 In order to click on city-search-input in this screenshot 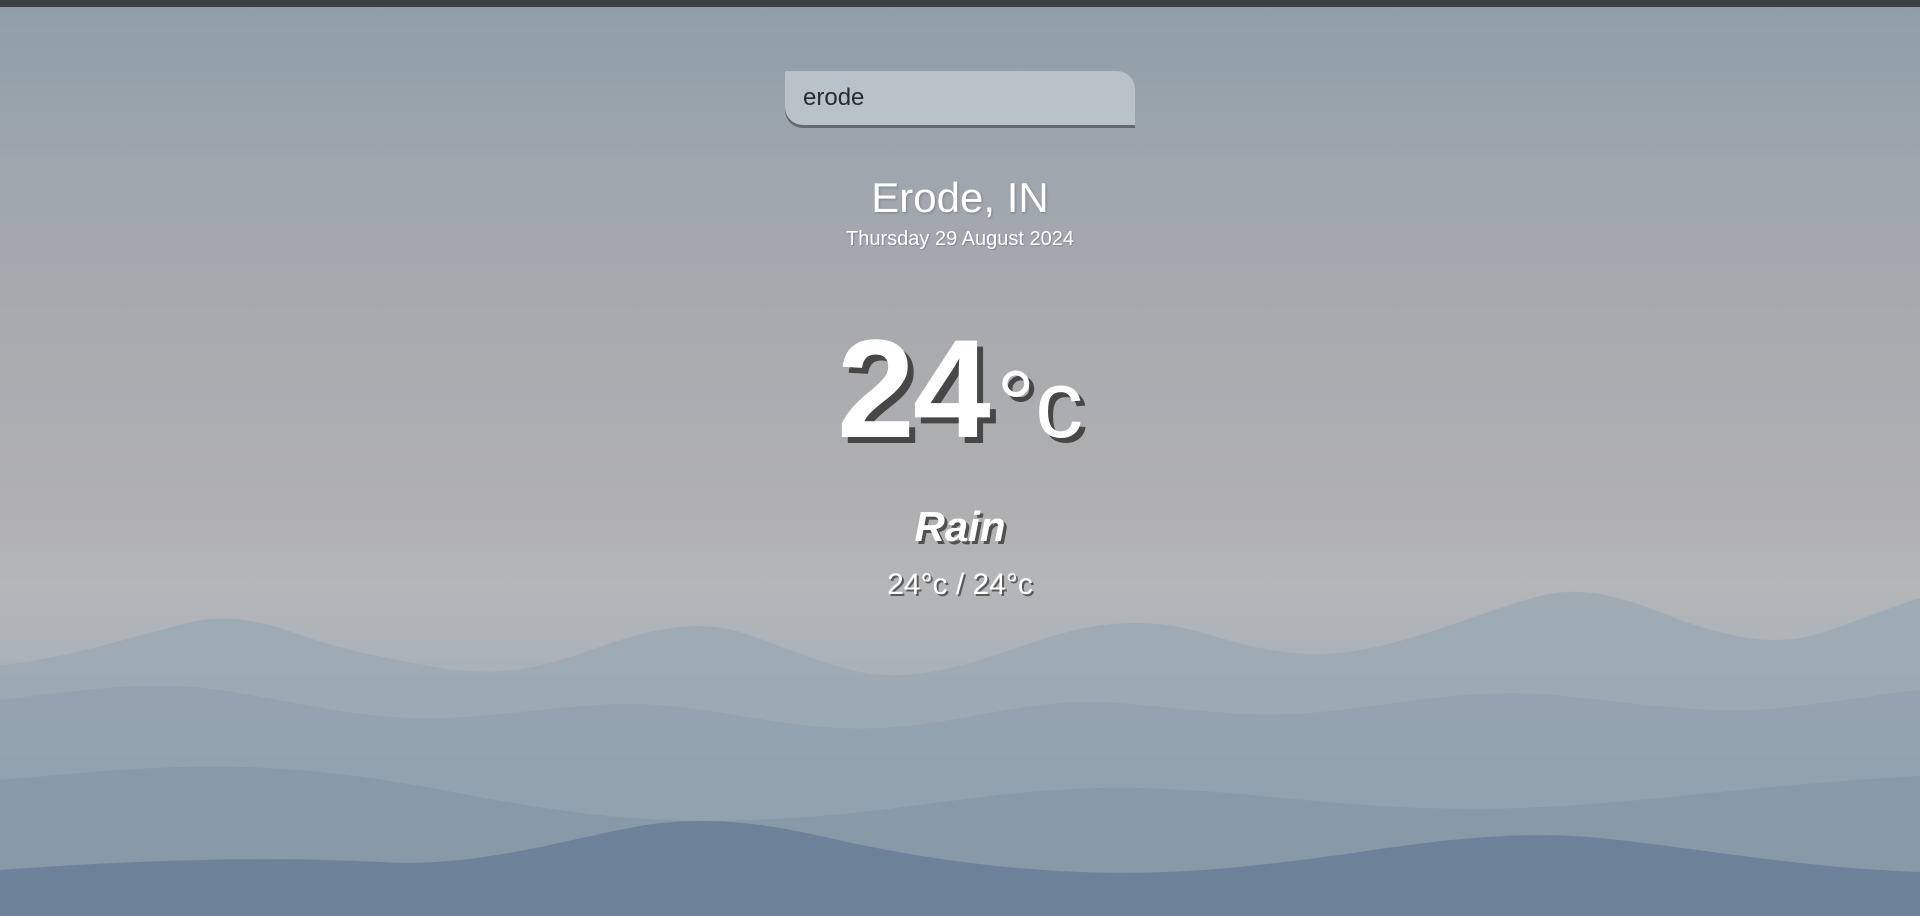, I will do `click(960, 98)`.